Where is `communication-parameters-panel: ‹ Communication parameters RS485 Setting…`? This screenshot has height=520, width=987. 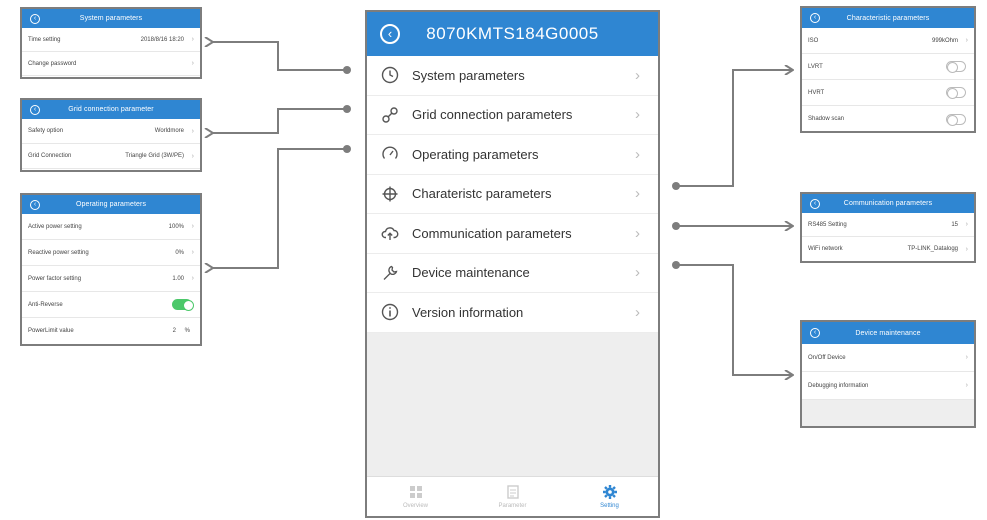
communication-parameters-panel: ‹ Communication parameters RS485 Setting… is located at coordinates (888, 227).